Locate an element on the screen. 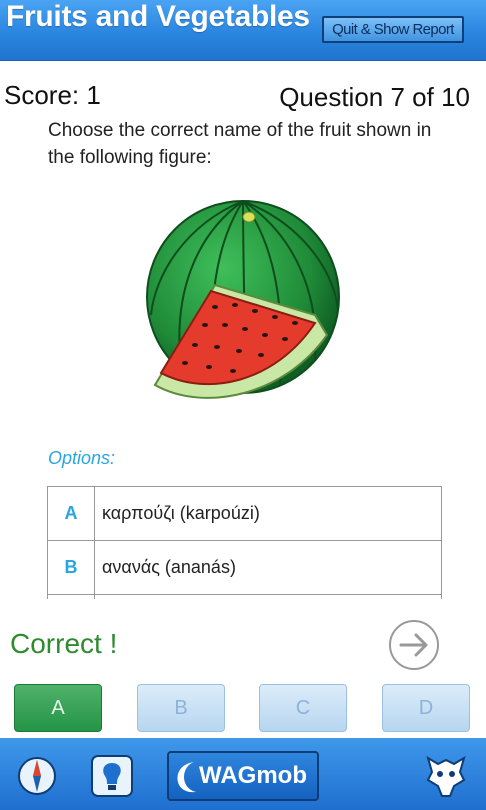  options-table: A καρπούζι (karpoúzi) B ανανάς (ananás) is located at coordinates (244, 542).